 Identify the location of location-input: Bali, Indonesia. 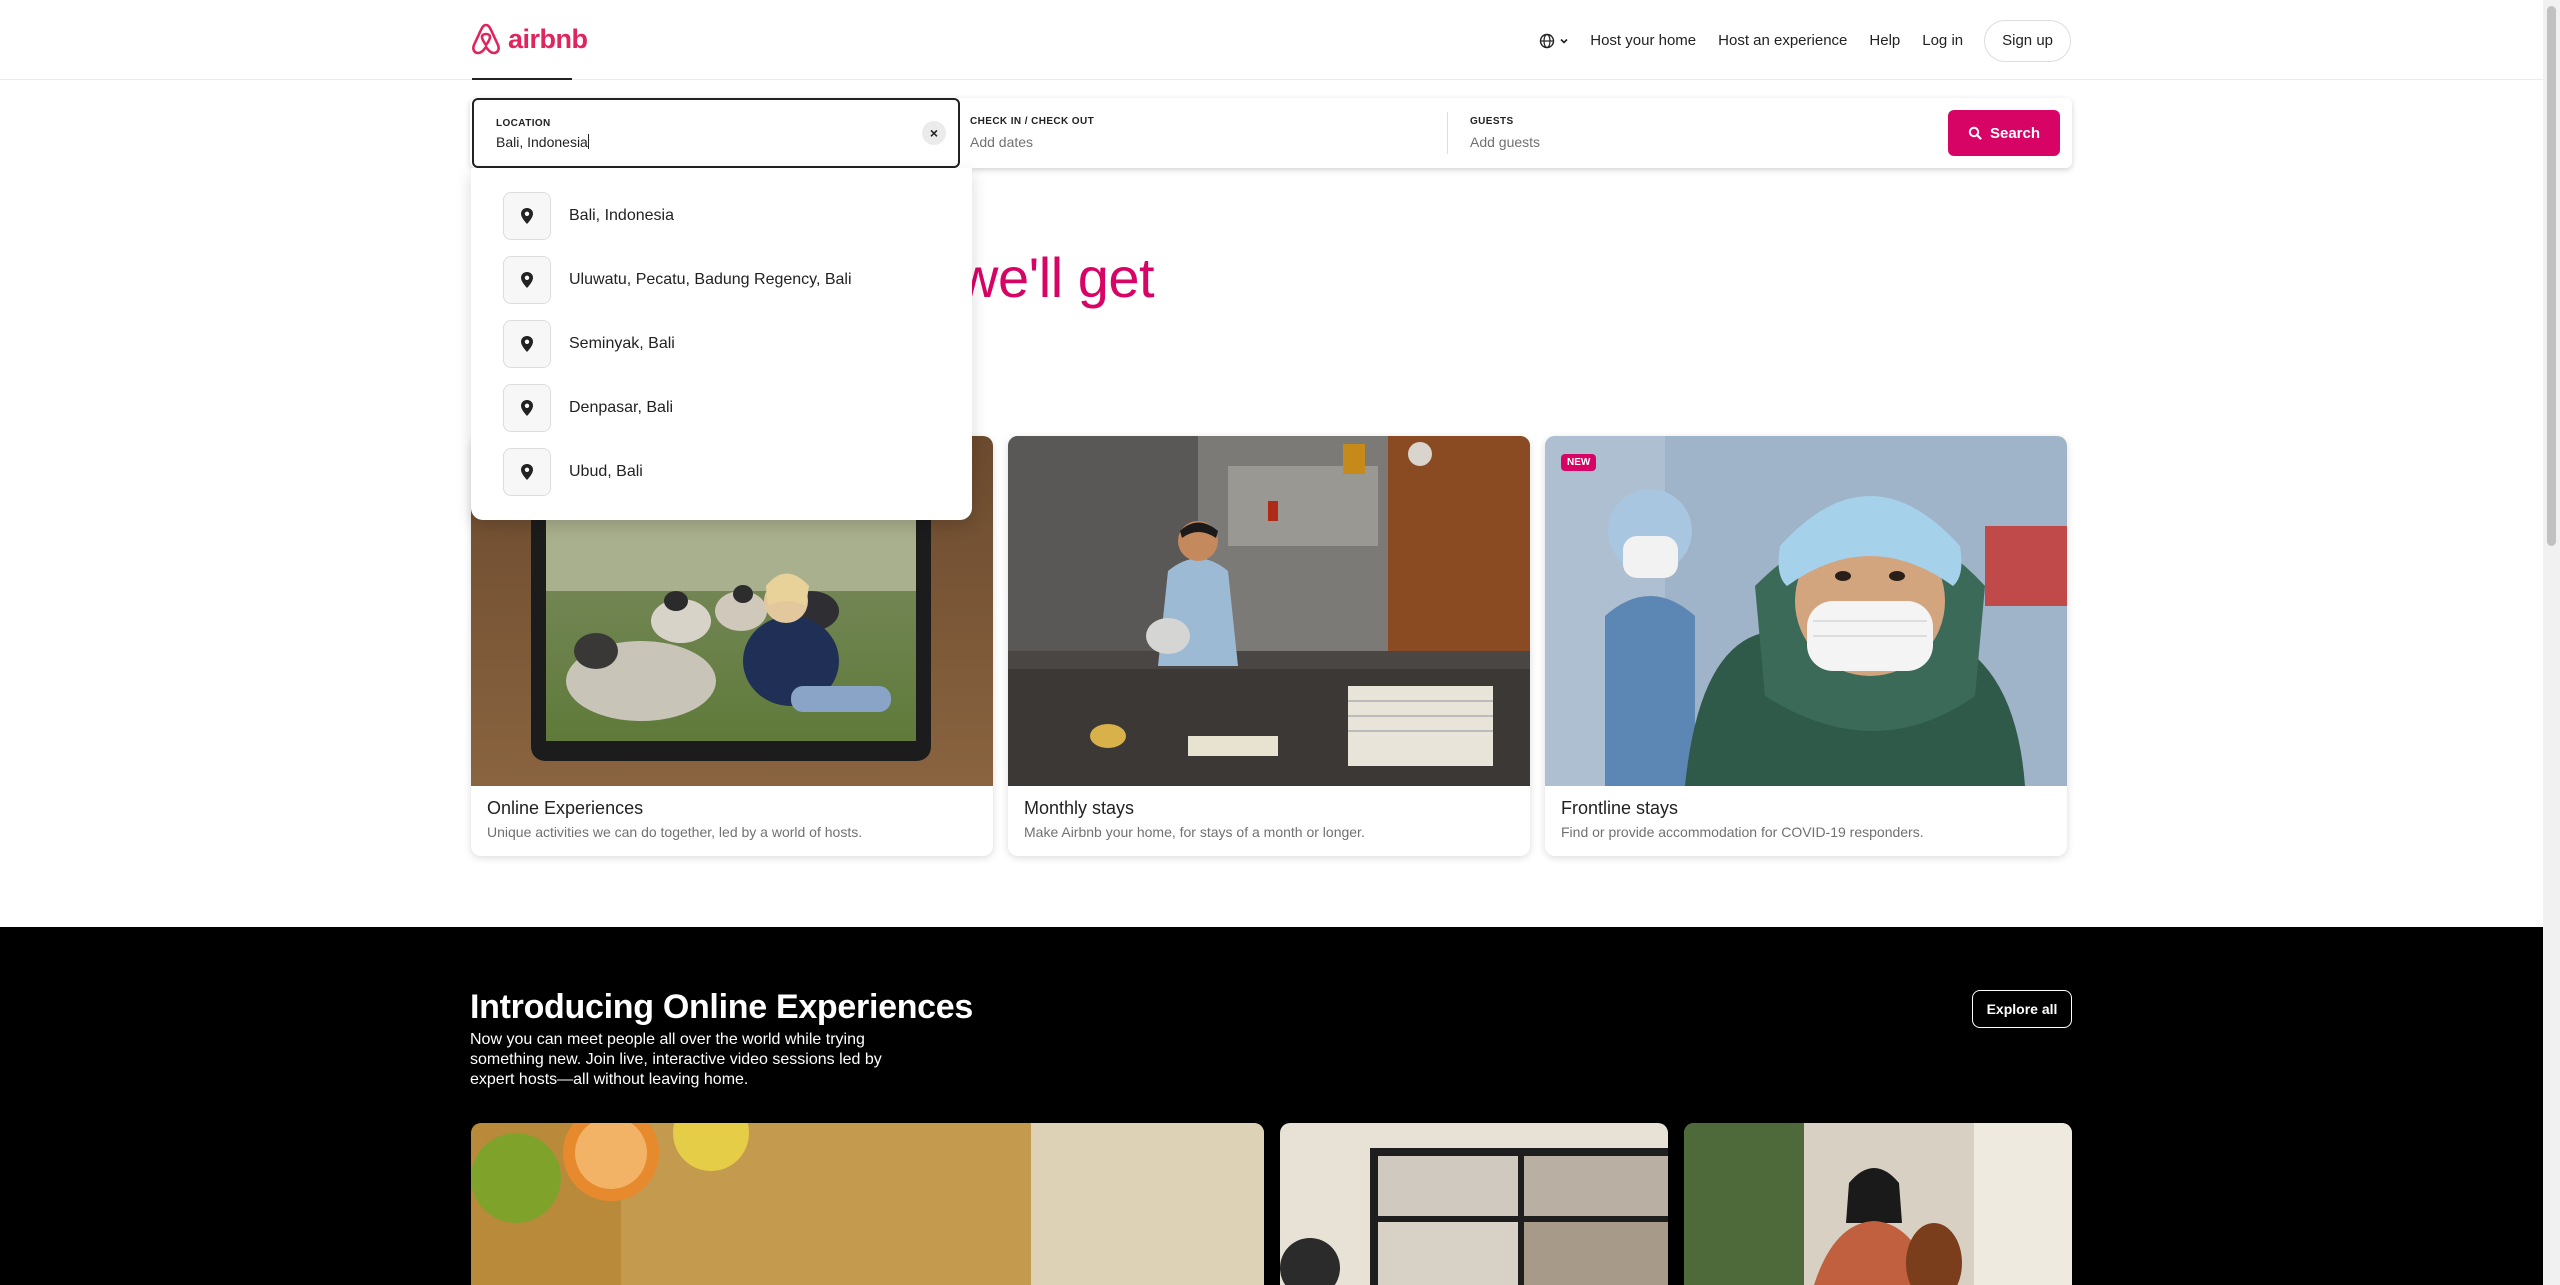
(542, 142).